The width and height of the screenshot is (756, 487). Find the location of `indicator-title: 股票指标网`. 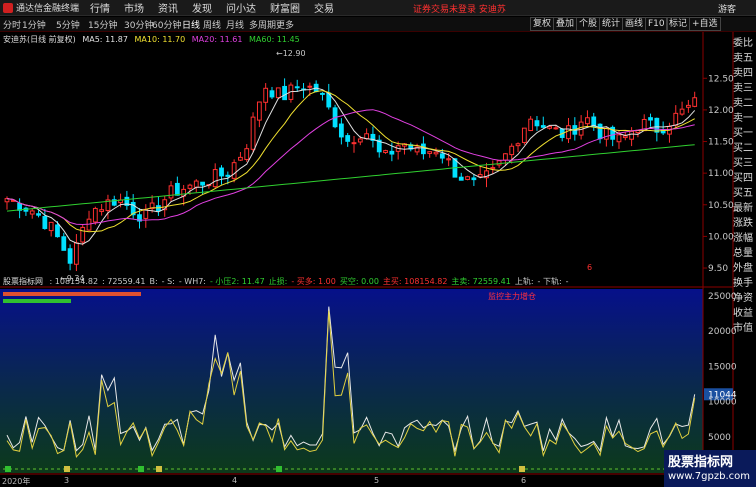

indicator-title: 股票指标网 is located at coordinates (23, 281).